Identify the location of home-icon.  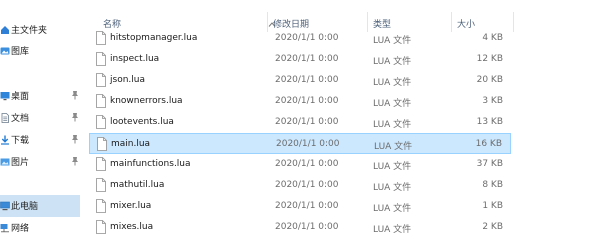
(5, 30).